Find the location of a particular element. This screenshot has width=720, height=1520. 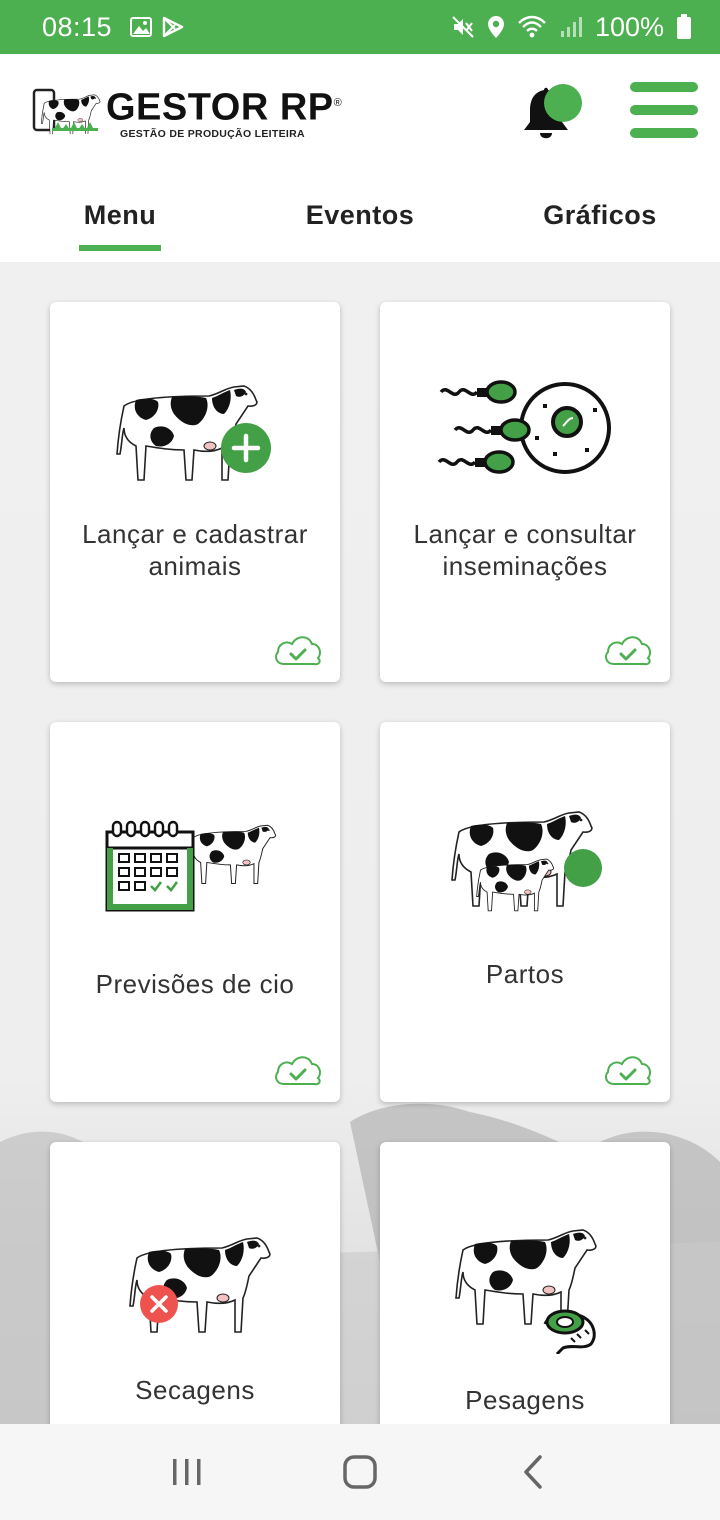

menu-card-weighing: Pesagens is located at coordinates (525, 1283).